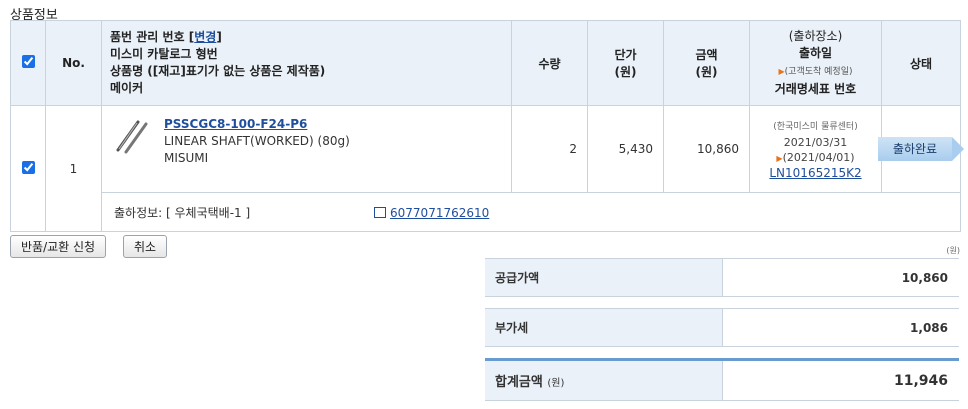 The height and width of the screenshot is (409, 968). I want to click on header-arrival: ▶(고객도착 예정일), so click(816, 72).